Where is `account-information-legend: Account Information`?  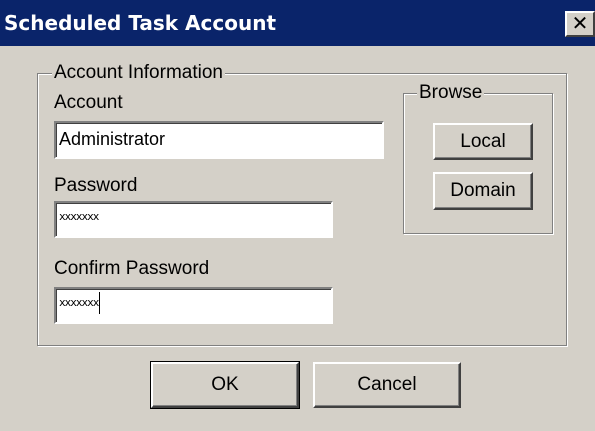 account-information-legend: Account Information is located at coordinates (138, 72).